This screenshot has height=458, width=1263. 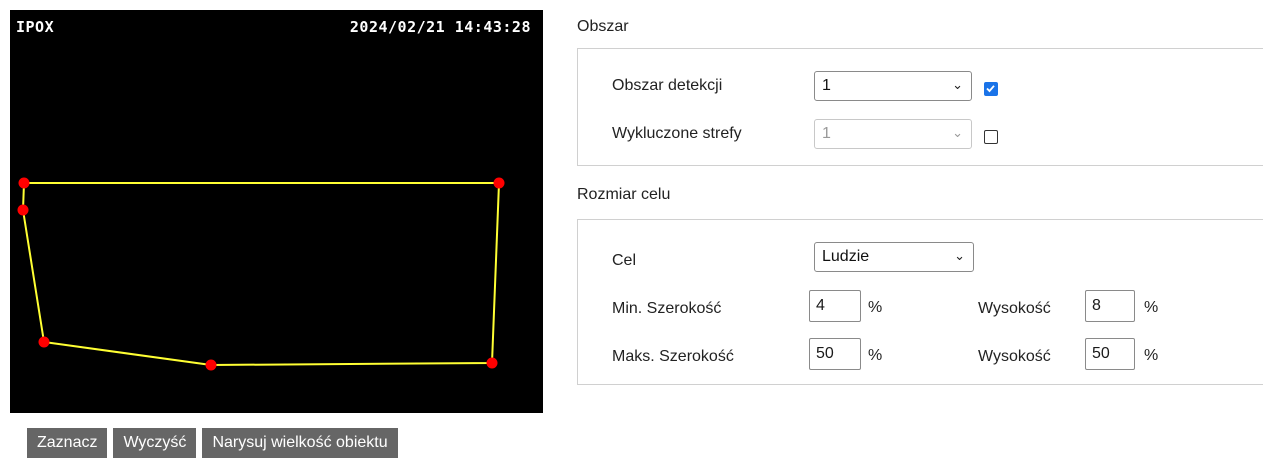 I want to click on checkmark-icon, so click(x=990, y=89).